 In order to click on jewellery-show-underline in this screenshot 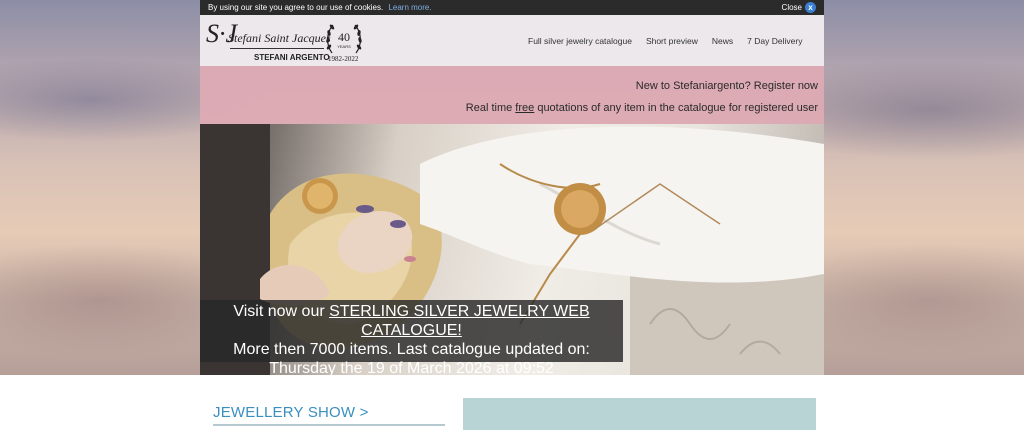, I will do `click(329, 425)`.